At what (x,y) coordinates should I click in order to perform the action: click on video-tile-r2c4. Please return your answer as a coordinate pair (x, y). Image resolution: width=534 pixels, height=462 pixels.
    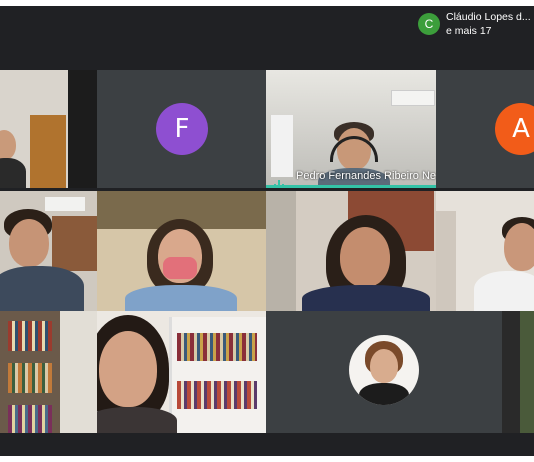
    Looking at the image, I should click on (485, 251).